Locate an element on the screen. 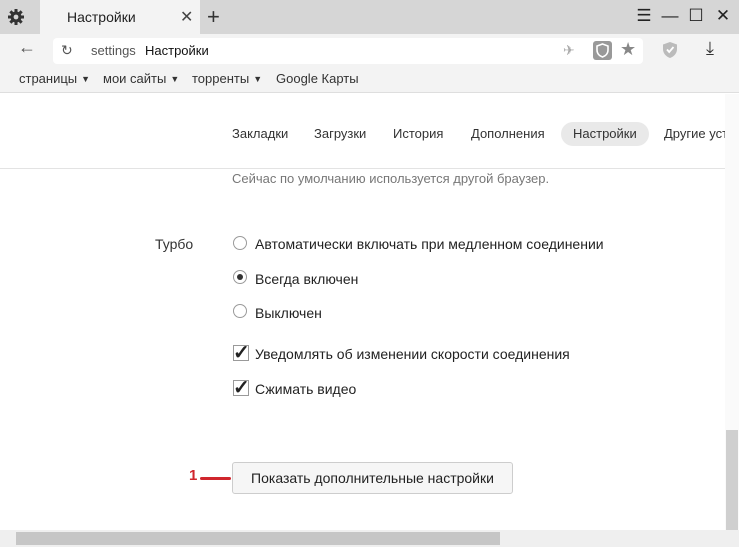  gear-icon is located at coordinates (16, 17).